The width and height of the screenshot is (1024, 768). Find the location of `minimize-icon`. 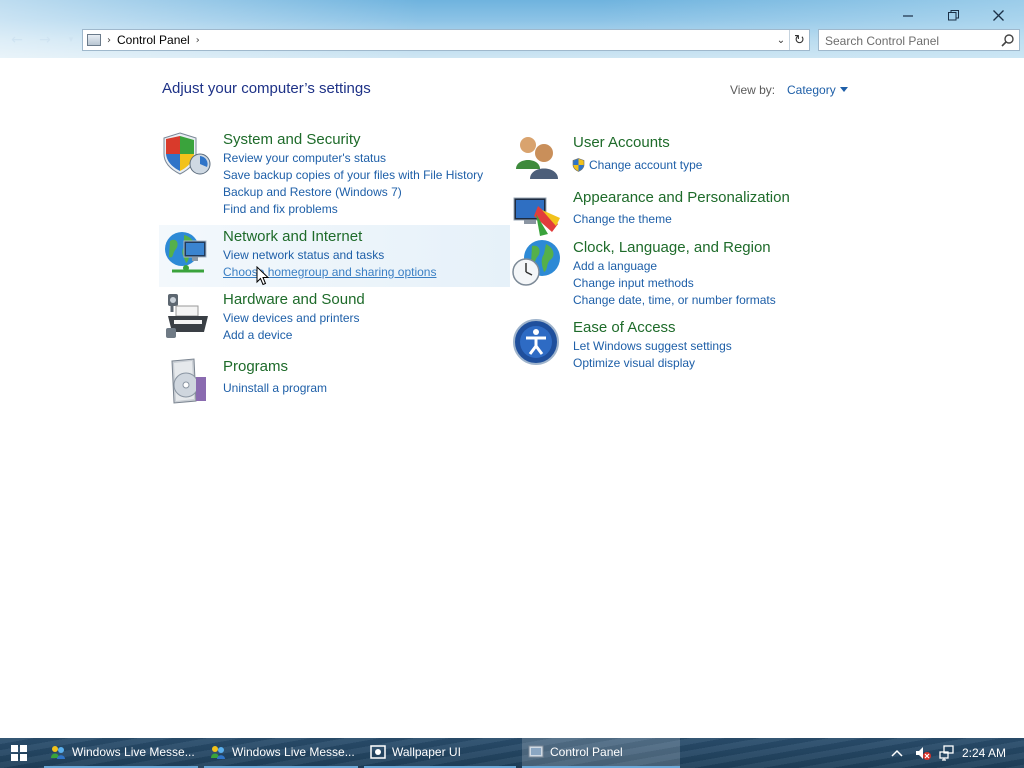

minimize-icon is located at coordinates (908, 16).